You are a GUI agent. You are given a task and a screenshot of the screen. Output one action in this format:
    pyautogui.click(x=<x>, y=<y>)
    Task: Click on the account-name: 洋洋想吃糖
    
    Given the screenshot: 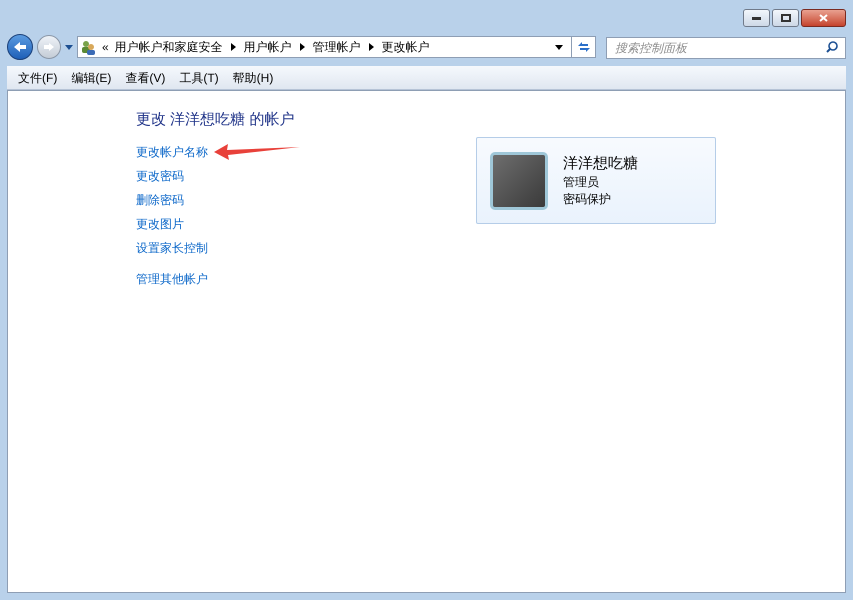 What is the action you would take?
    pyautogui.click(x=600, y=164)
    